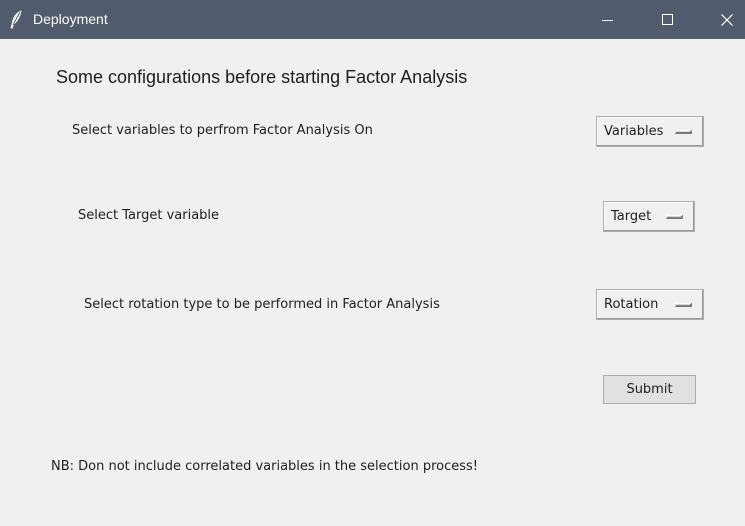  What do you see at coordinates (634, 131) in the screenshot?
I see `variables-menu-value: Variables` at bounding box center [634, 131].